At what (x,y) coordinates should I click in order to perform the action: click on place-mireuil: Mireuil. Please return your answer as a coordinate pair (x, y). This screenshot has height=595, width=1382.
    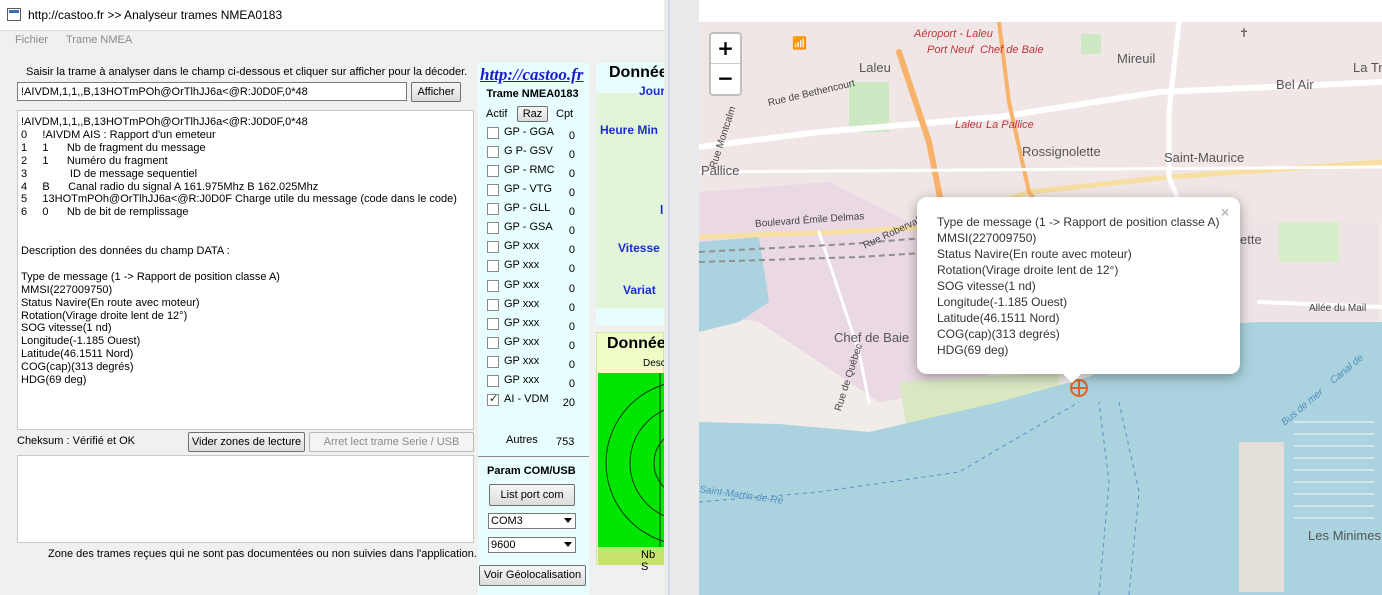
    Looking at the image, I should click on (1136, 58).